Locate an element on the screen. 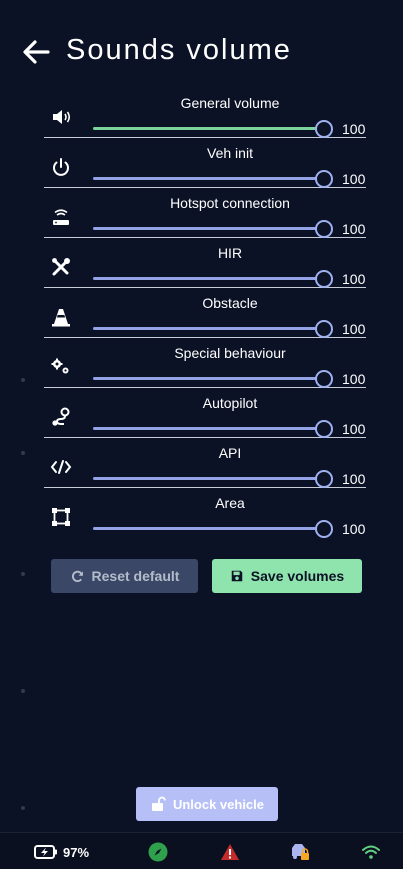 The height and width of the screenshot is (869, 403). gears-icon is located at coordinates (61, 367).